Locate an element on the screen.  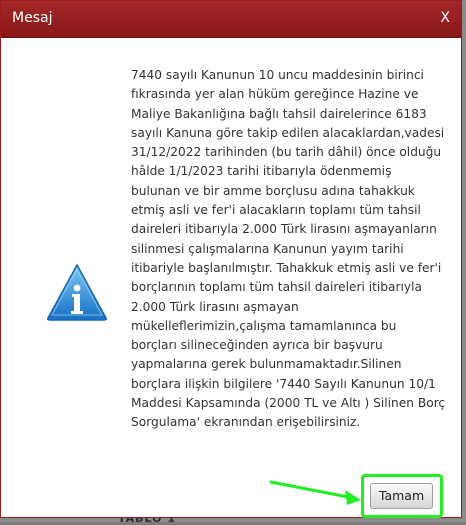
close-button: X is located at coordinates (445, 18).